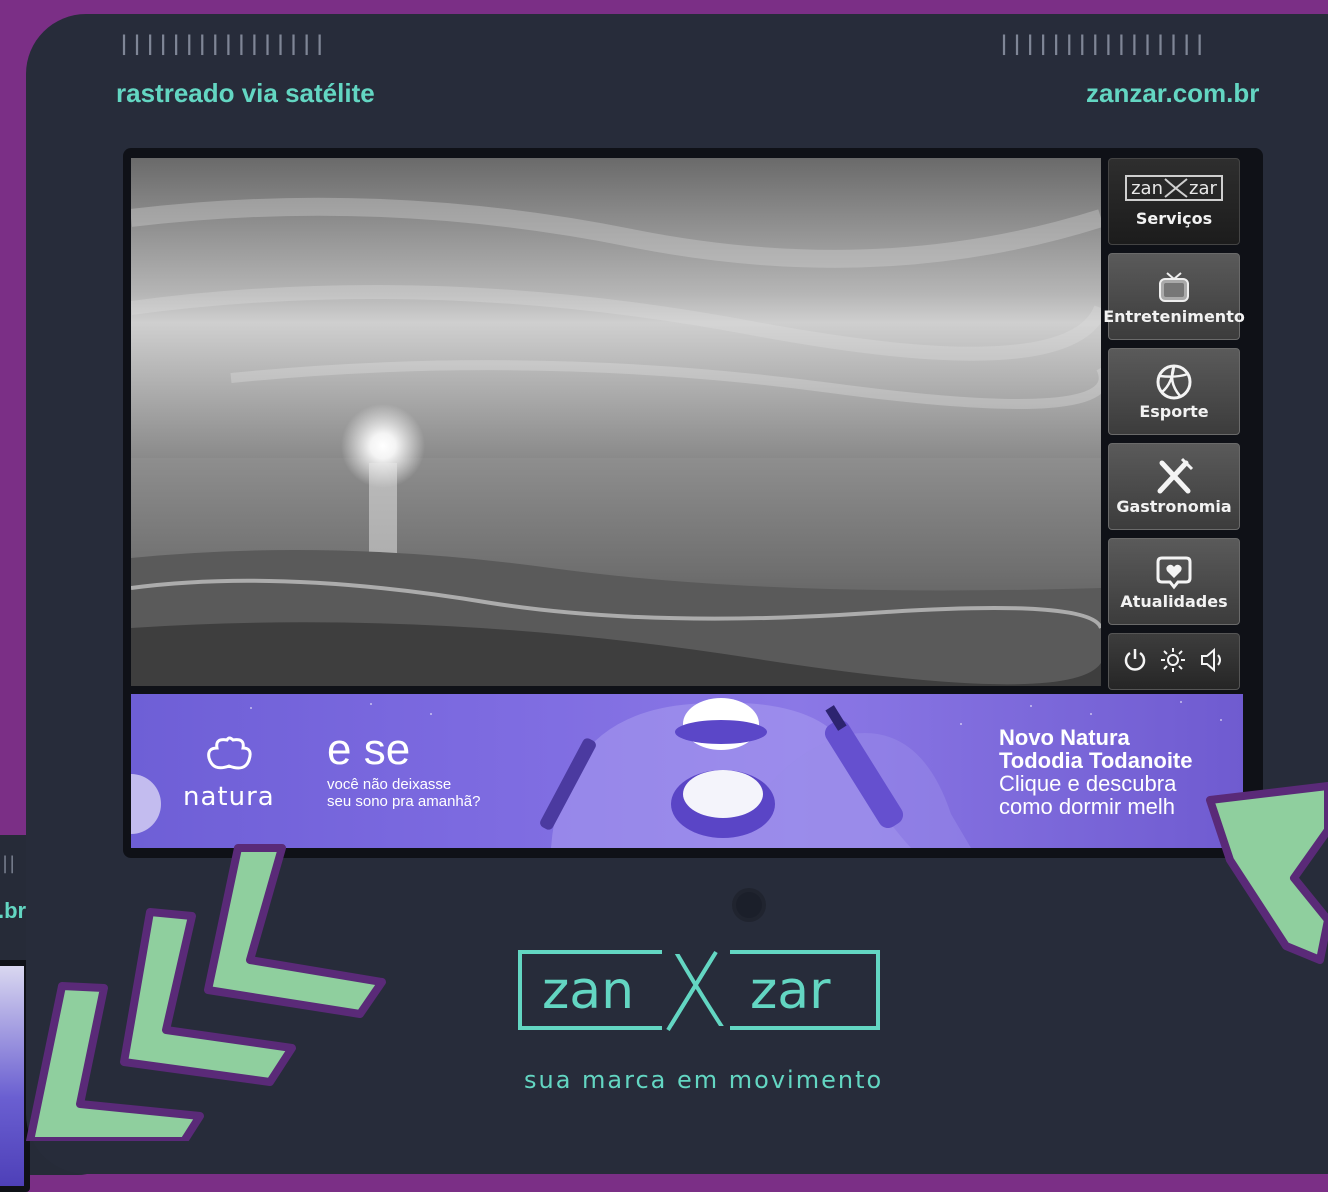 The width and height of the screenshot is (1328, 1192). Describe the element at coordinates (1174, 506) in the screenshot. I see `menu-label: Gastronomia` at that location.